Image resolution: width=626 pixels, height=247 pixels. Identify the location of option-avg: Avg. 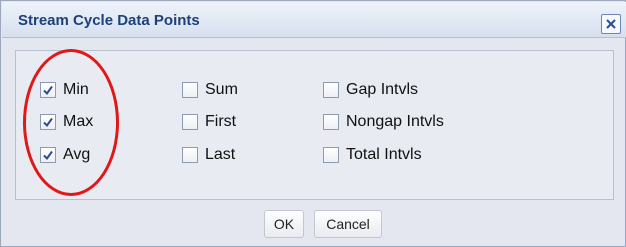
(65, 155).